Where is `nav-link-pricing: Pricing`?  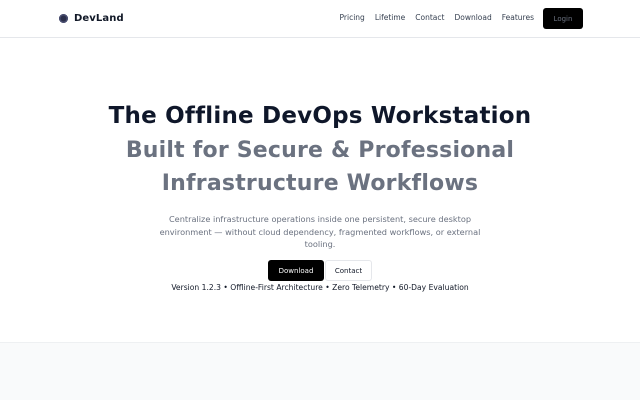 nav-link-pricing: Pricing is located at coordinates (352, 17).